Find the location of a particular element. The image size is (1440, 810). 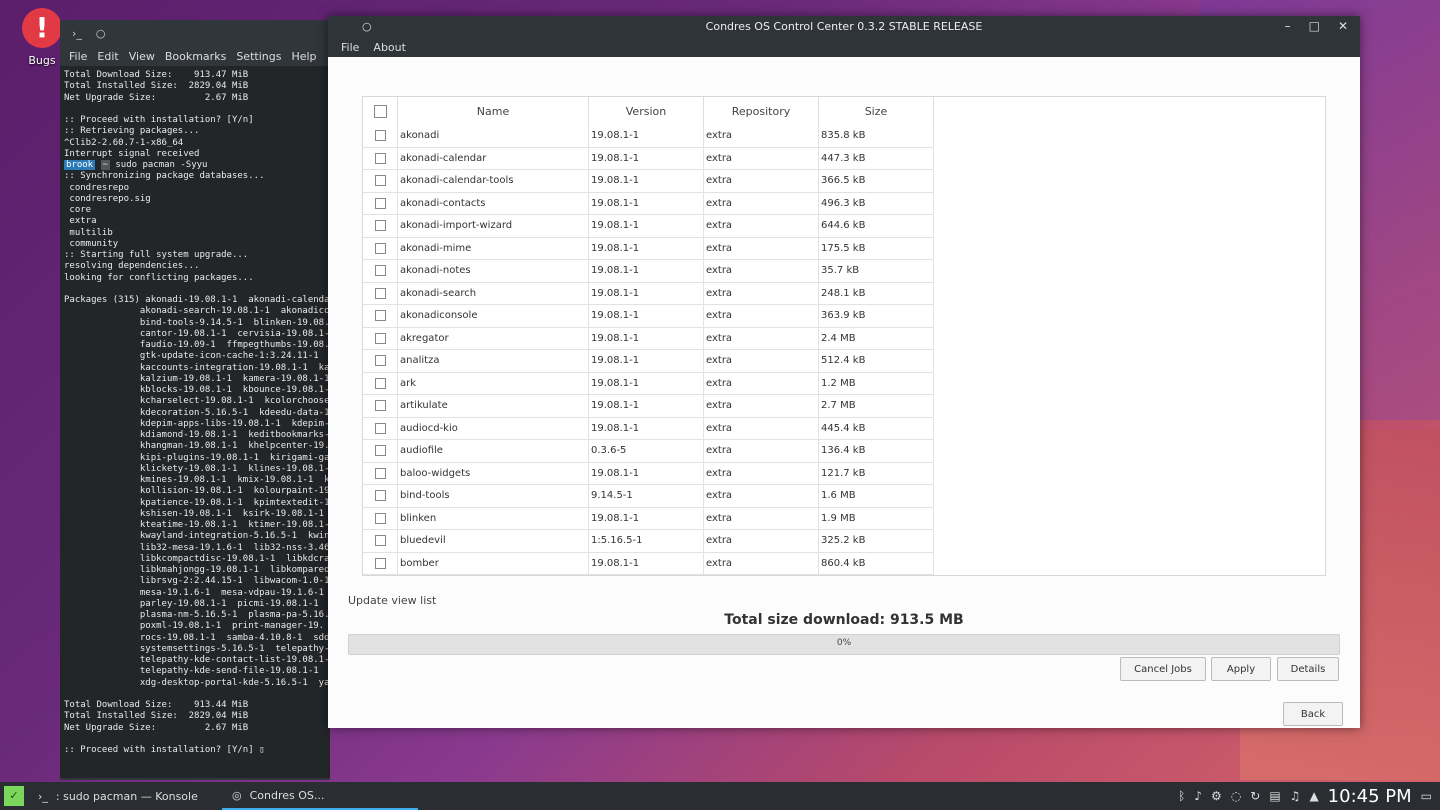

desktop-icon-bugs: ! Bugs is located at coordinates (42, 37).